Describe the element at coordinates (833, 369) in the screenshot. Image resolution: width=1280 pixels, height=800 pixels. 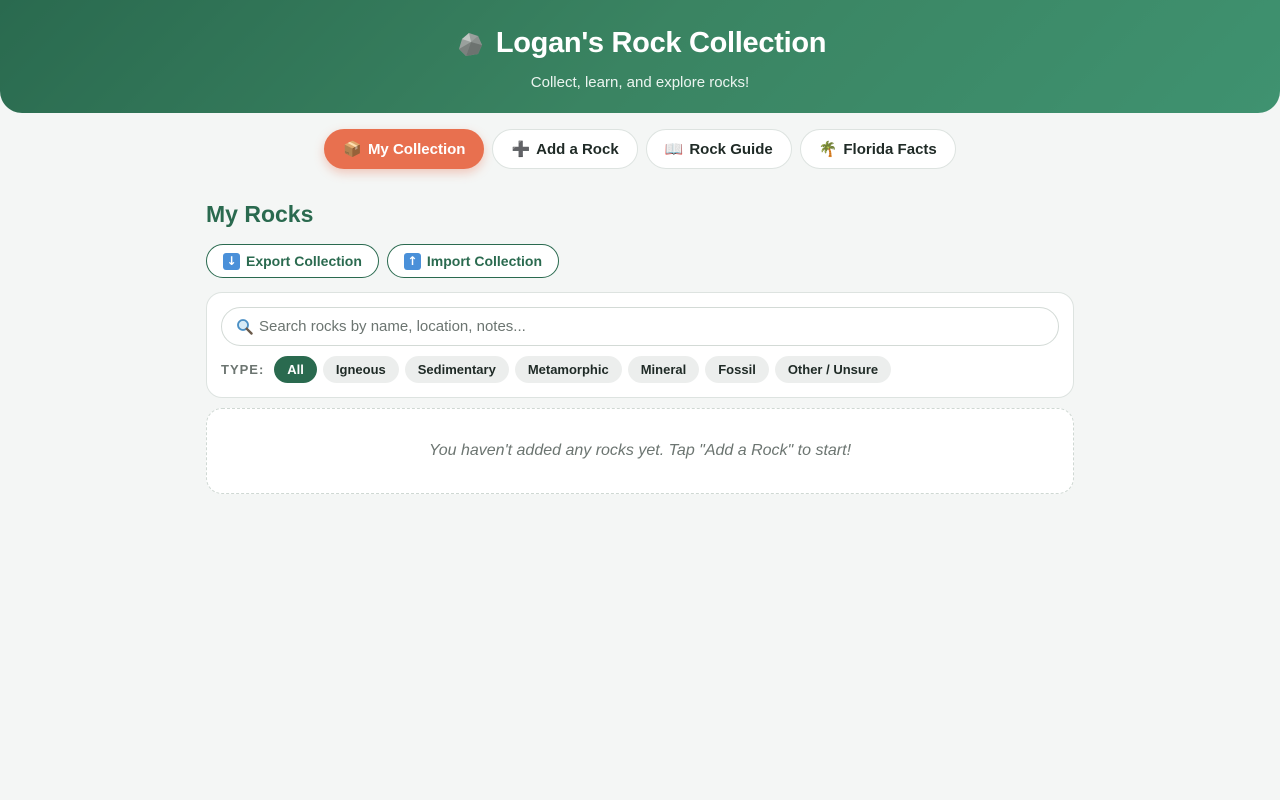
I see `type-chip-other-unsure: Other / Unsure` at that location.